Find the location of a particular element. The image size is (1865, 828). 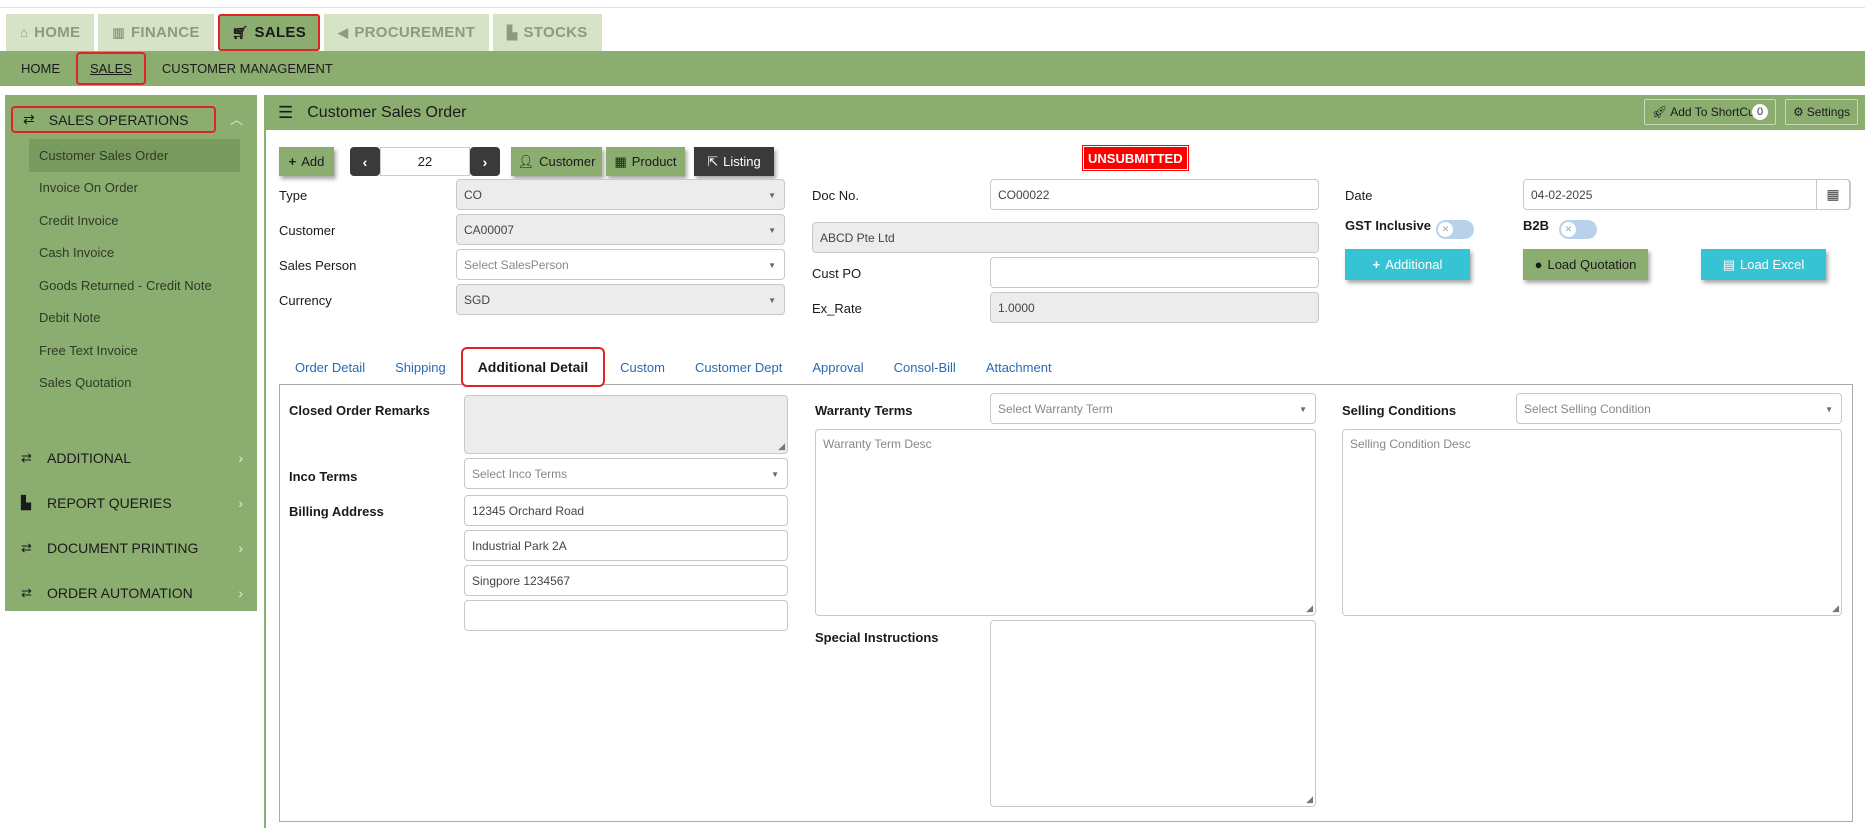

tab-order-detail: Order Detail is located at coordinates (330, 367).